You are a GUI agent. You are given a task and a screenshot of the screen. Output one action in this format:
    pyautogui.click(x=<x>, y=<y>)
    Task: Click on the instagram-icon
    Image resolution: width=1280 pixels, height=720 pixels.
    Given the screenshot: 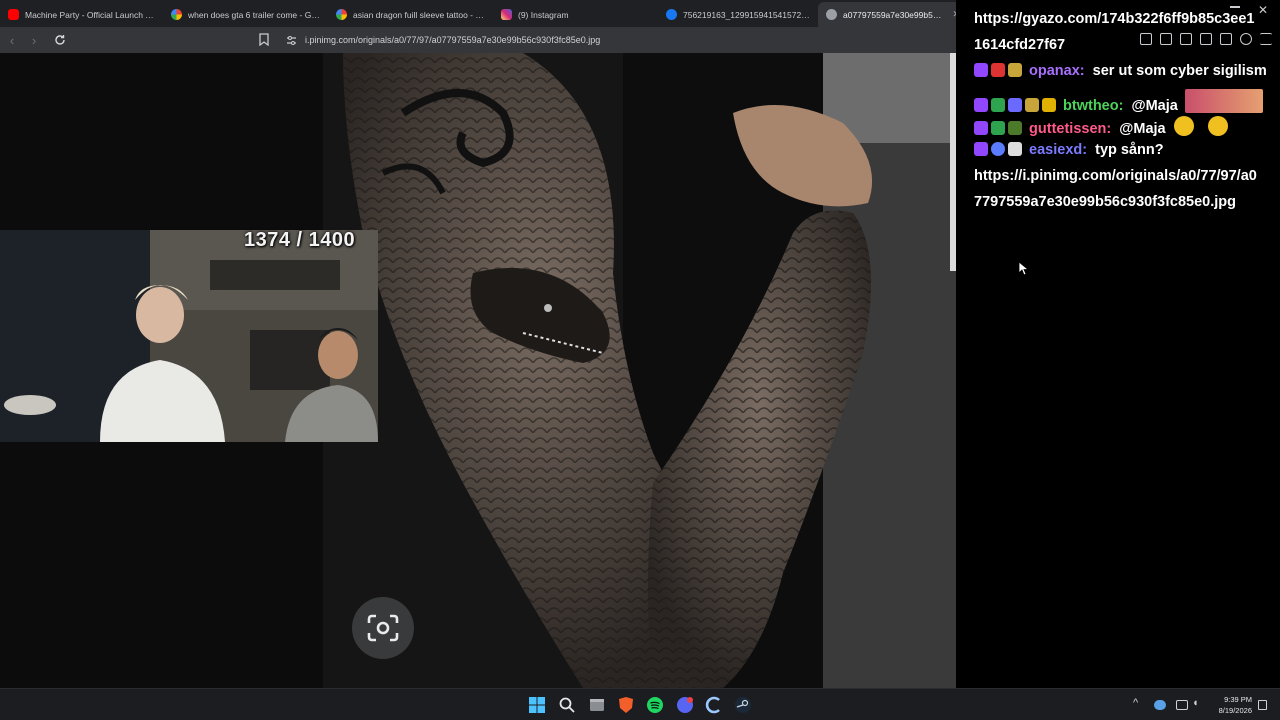 What is the action you would take?
    pyautogui.click(x=506, y=14)
    